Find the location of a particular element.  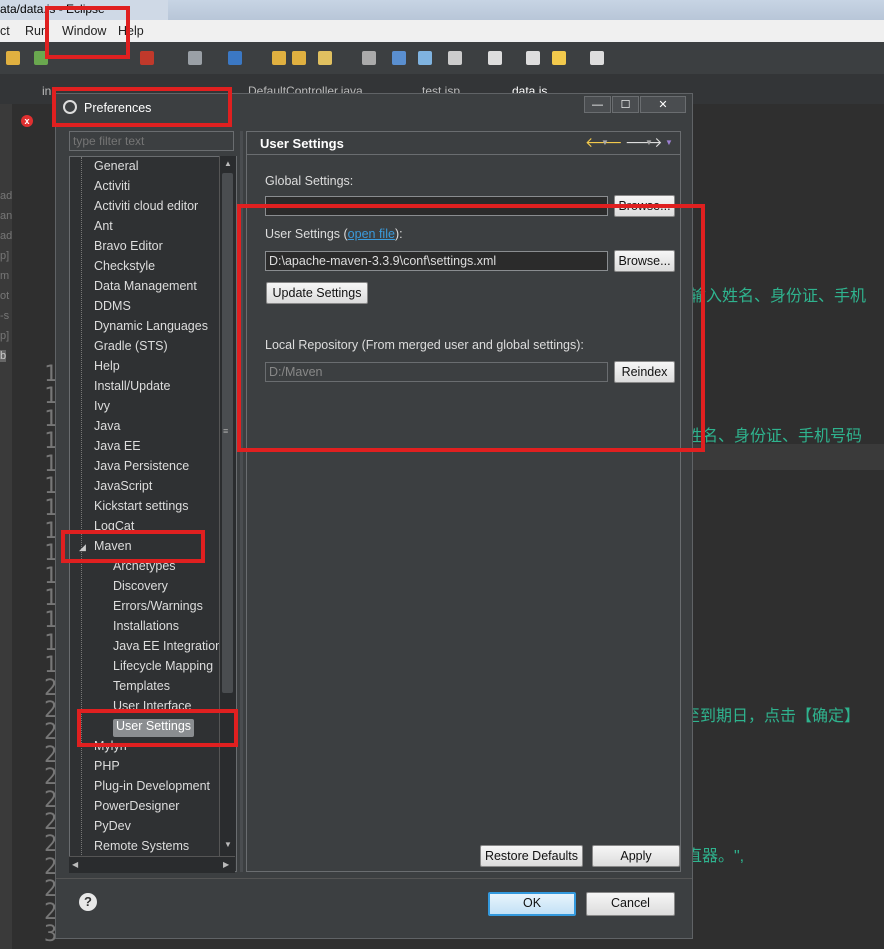

main-toolbar is located at coordinates (442, 58).